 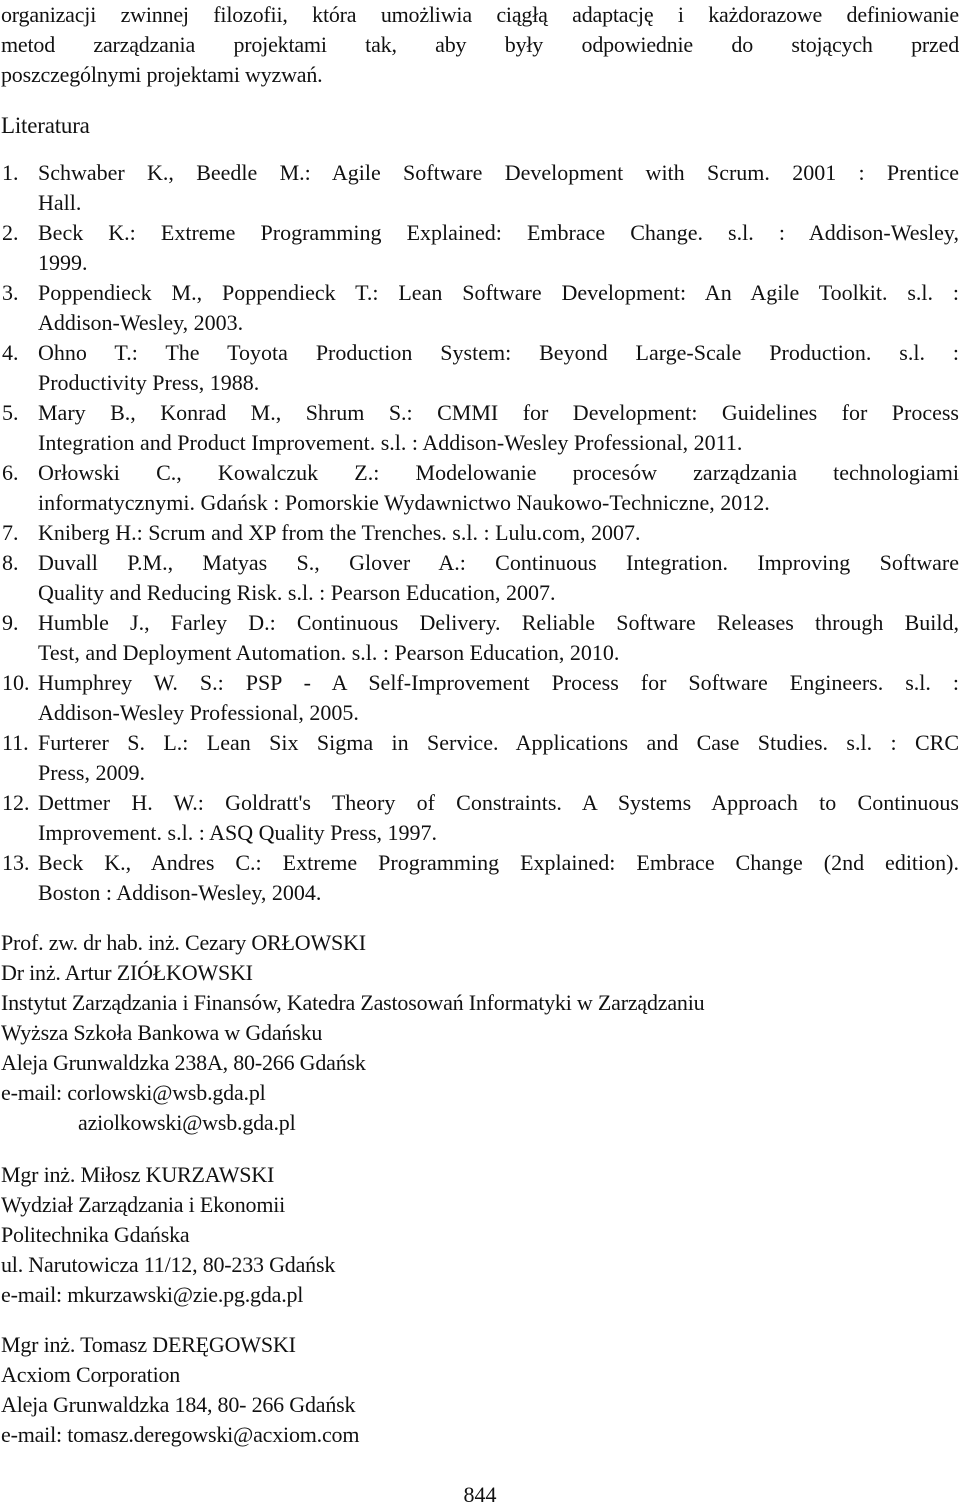 What do you see at coordinates (183, 942) in the screenshot?
I see `author-name: Prof. zw. dr hab. inż. Cezary ORŁOWSKI` at bounding box center [183, 942].